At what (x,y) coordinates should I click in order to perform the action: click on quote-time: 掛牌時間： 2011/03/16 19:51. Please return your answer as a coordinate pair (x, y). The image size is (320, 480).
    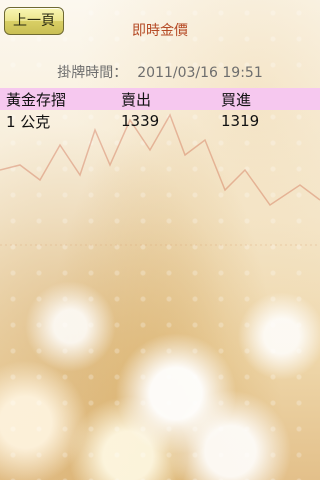
    Looking at the image, I should click on (160, 72).